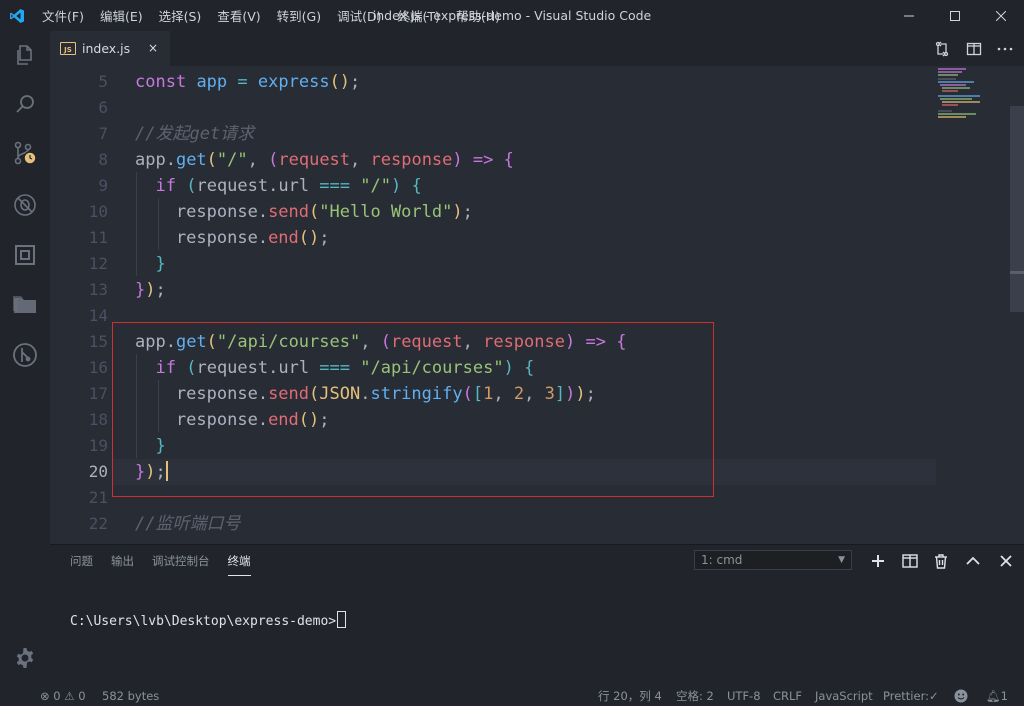  What do you see at coordinates (488, 394) in the screenshot?
I see `number-literal: 1` at bounding box center [488, 394].